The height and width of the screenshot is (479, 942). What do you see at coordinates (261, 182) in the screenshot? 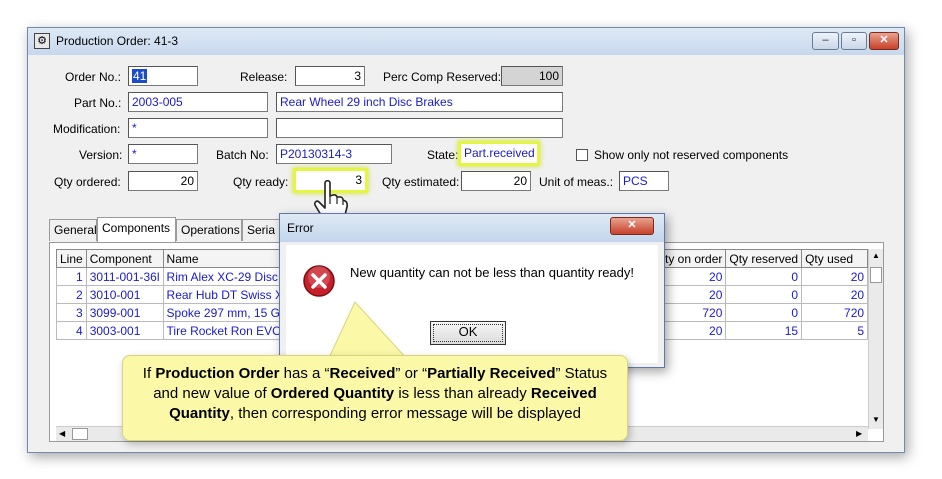
I see `qty-ready-label: Qty ready:` at bounding box center [261, 182].